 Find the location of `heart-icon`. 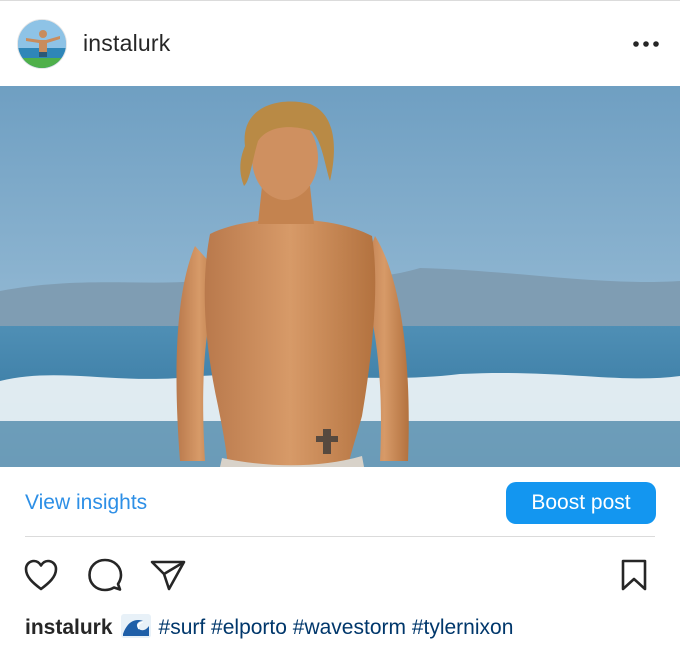

heart-icon is located at coordinates (41, 575).